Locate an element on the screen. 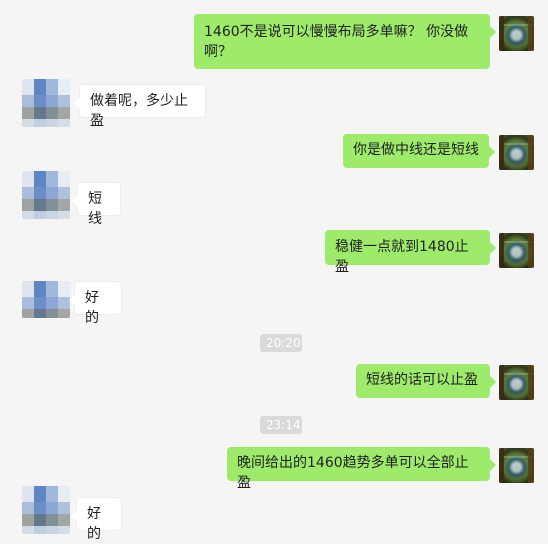 The image size is (548, 544). timestamp: 20:20 is located at coordinates (281, 343).